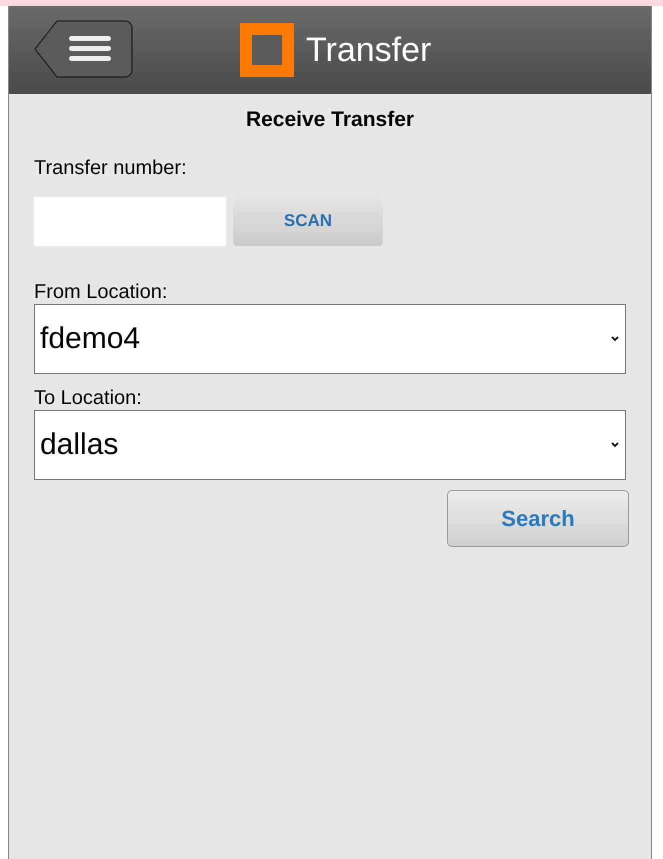  I want to click on field-label: From Location:, so click(101, 292).